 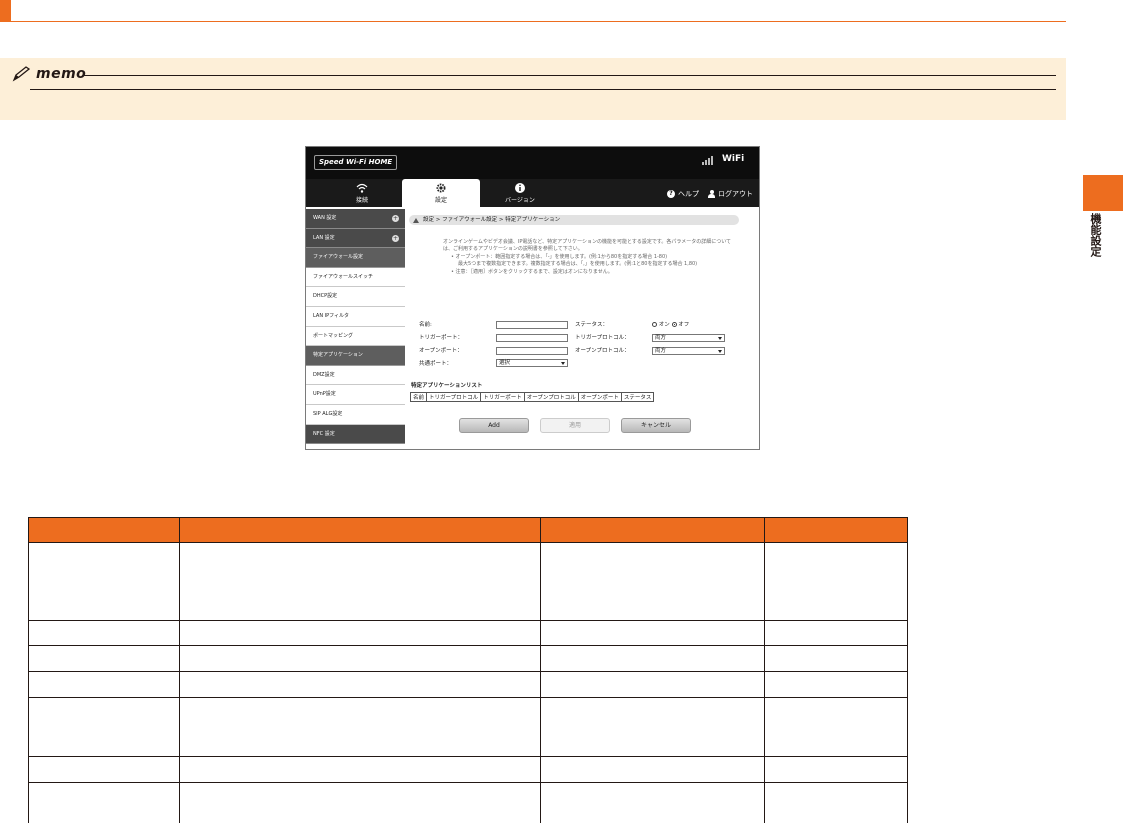 I want to click on sidebar-item-upnp: UPnP設定, so click(x=355, y=395).